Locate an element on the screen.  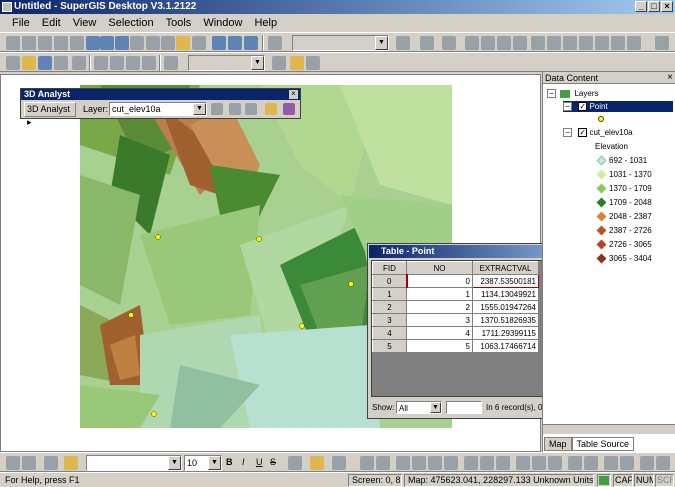
attributes-icon is located at coordinates (662, 43).